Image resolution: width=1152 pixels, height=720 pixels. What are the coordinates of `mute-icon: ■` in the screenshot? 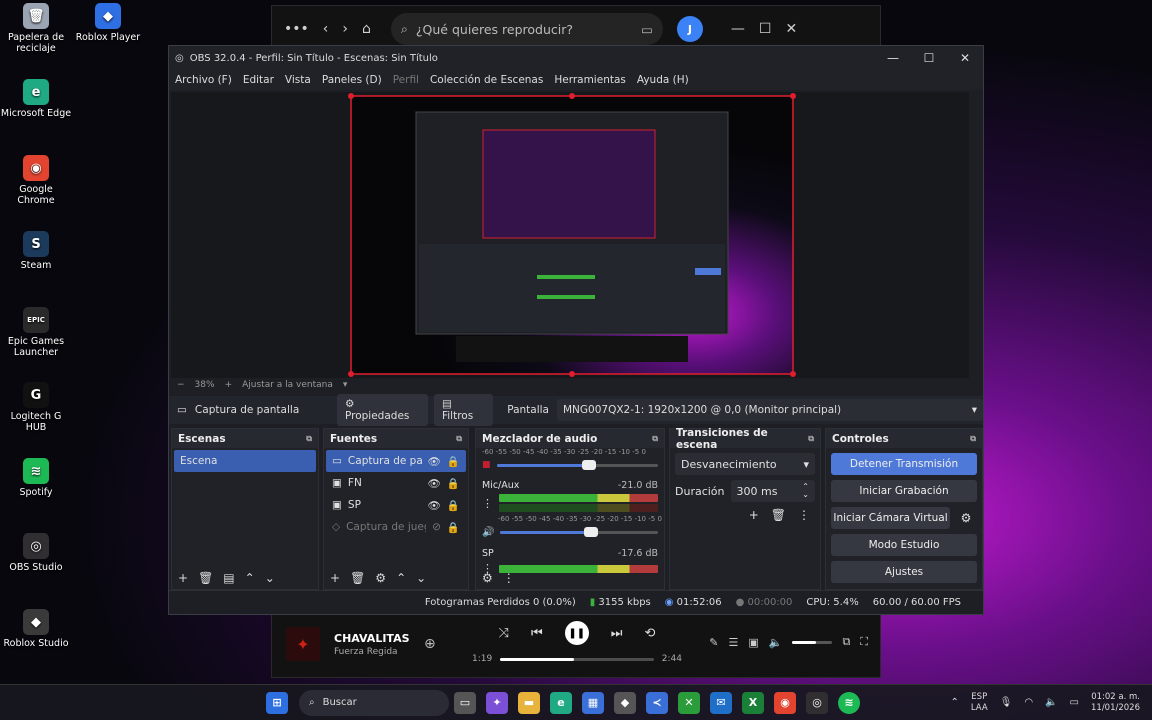 It's located at (486, 465).